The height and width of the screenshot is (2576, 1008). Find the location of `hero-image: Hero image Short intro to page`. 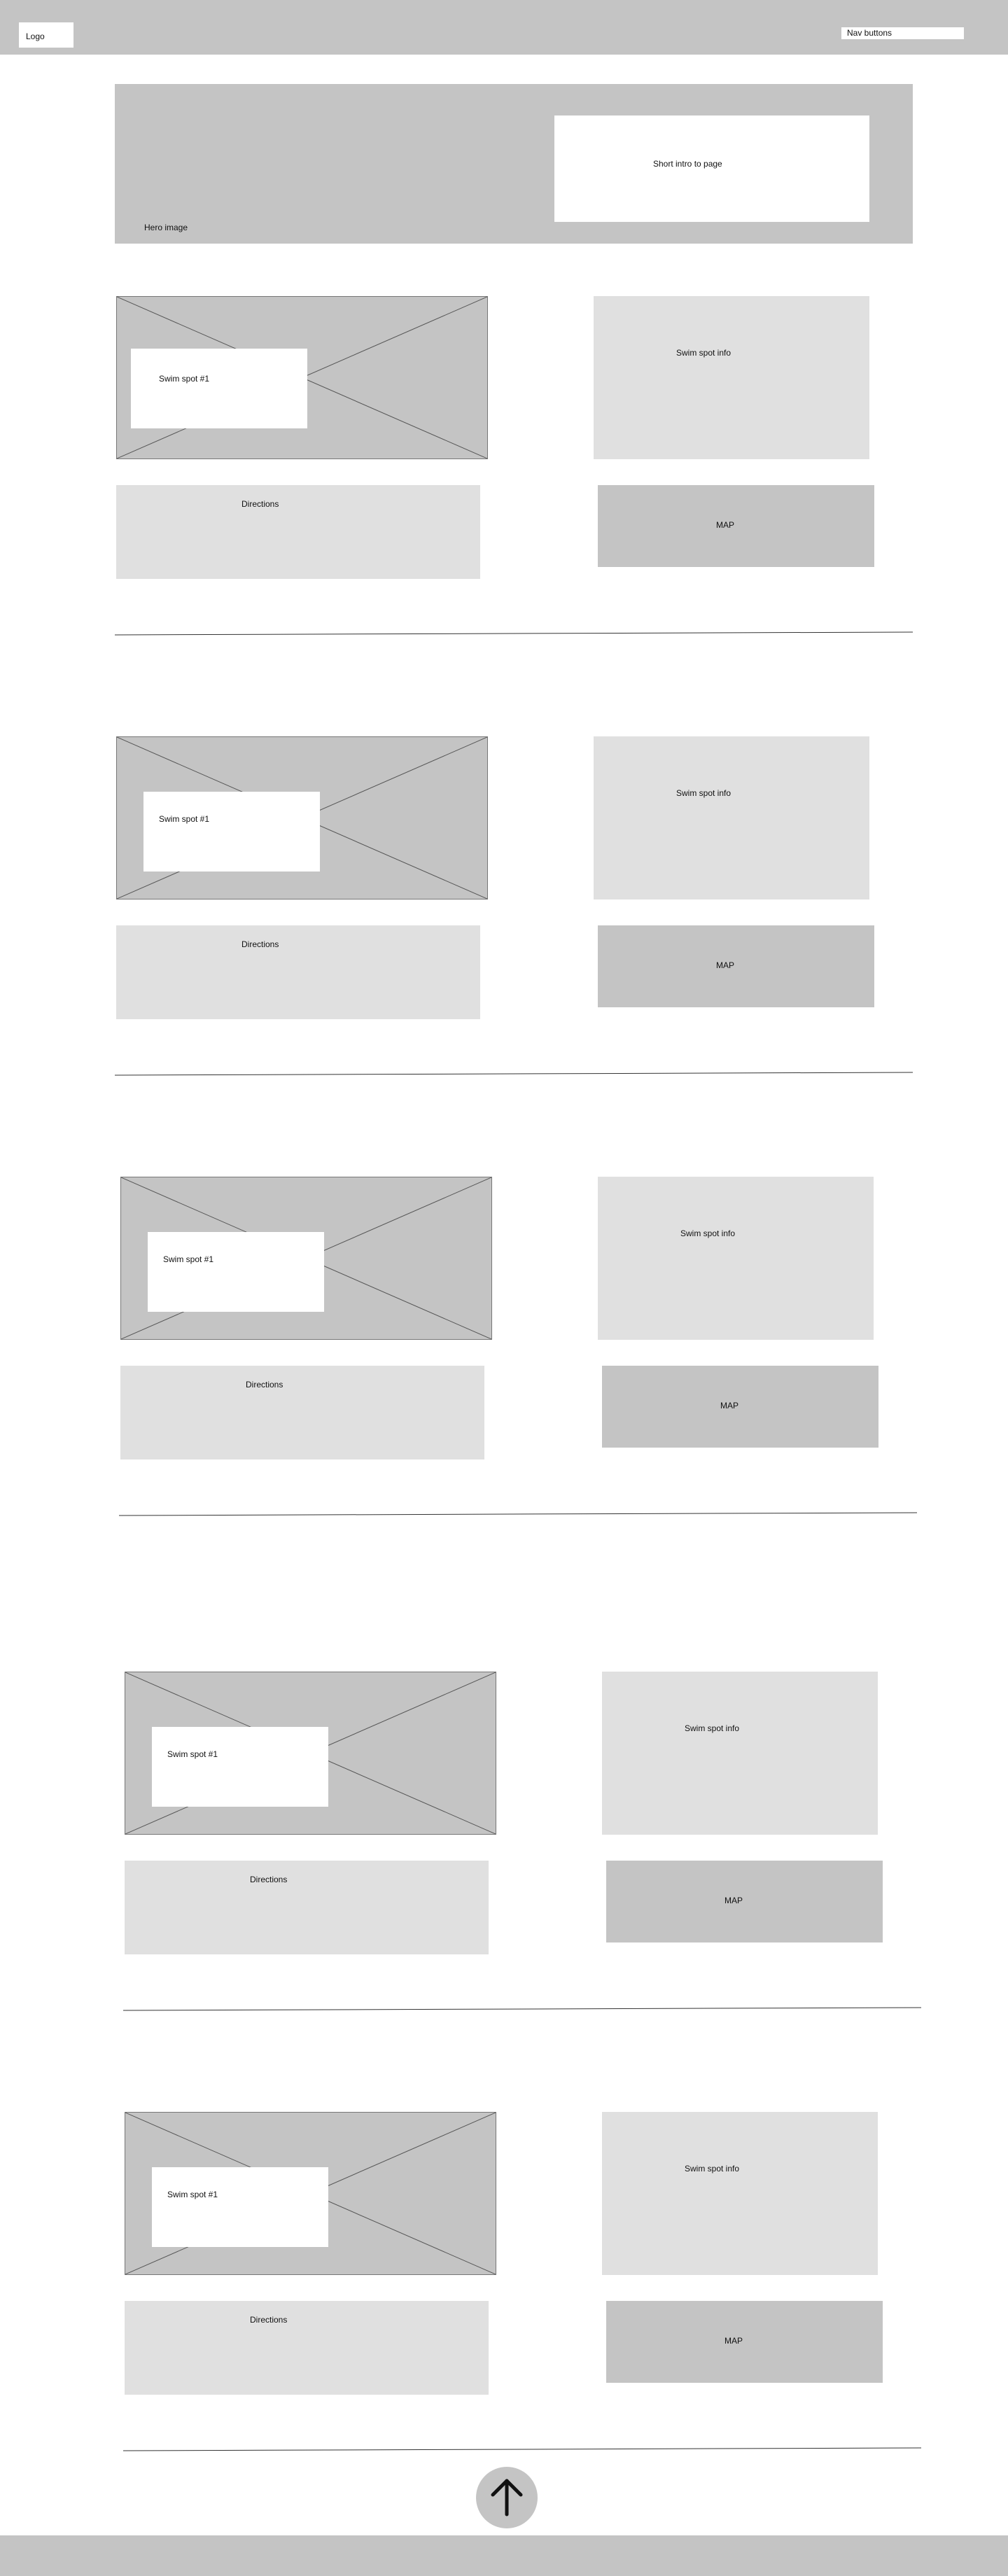

hero-image: Hero image Short intro to page is located at coordinates (514, 164).